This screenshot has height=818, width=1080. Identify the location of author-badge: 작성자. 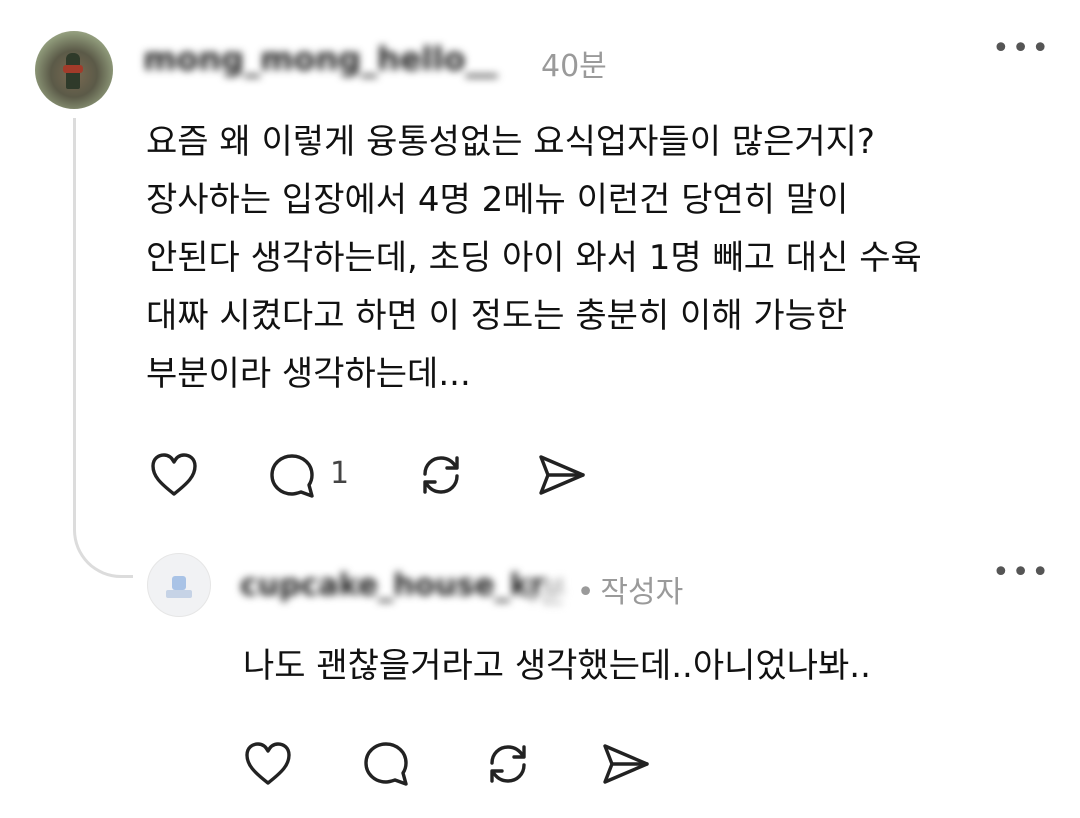
(642, 592).